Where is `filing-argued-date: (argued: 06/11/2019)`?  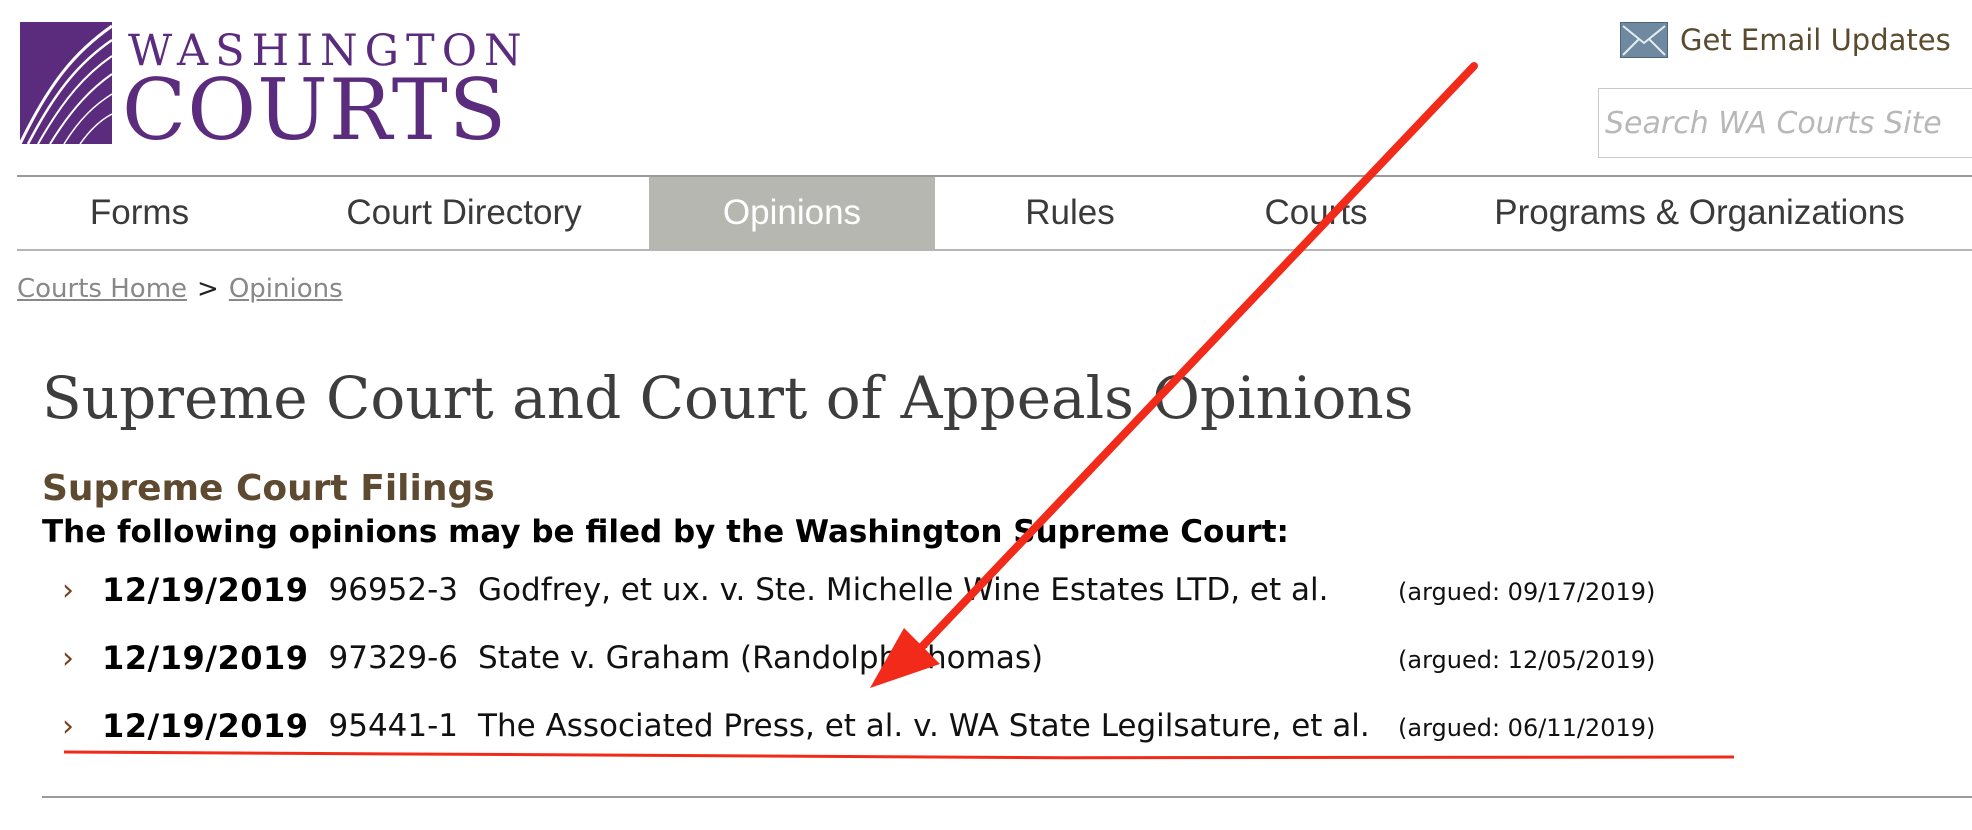 filing-argued-date: (argued: 06/11/2019) is located at coordinates (1527, 728).